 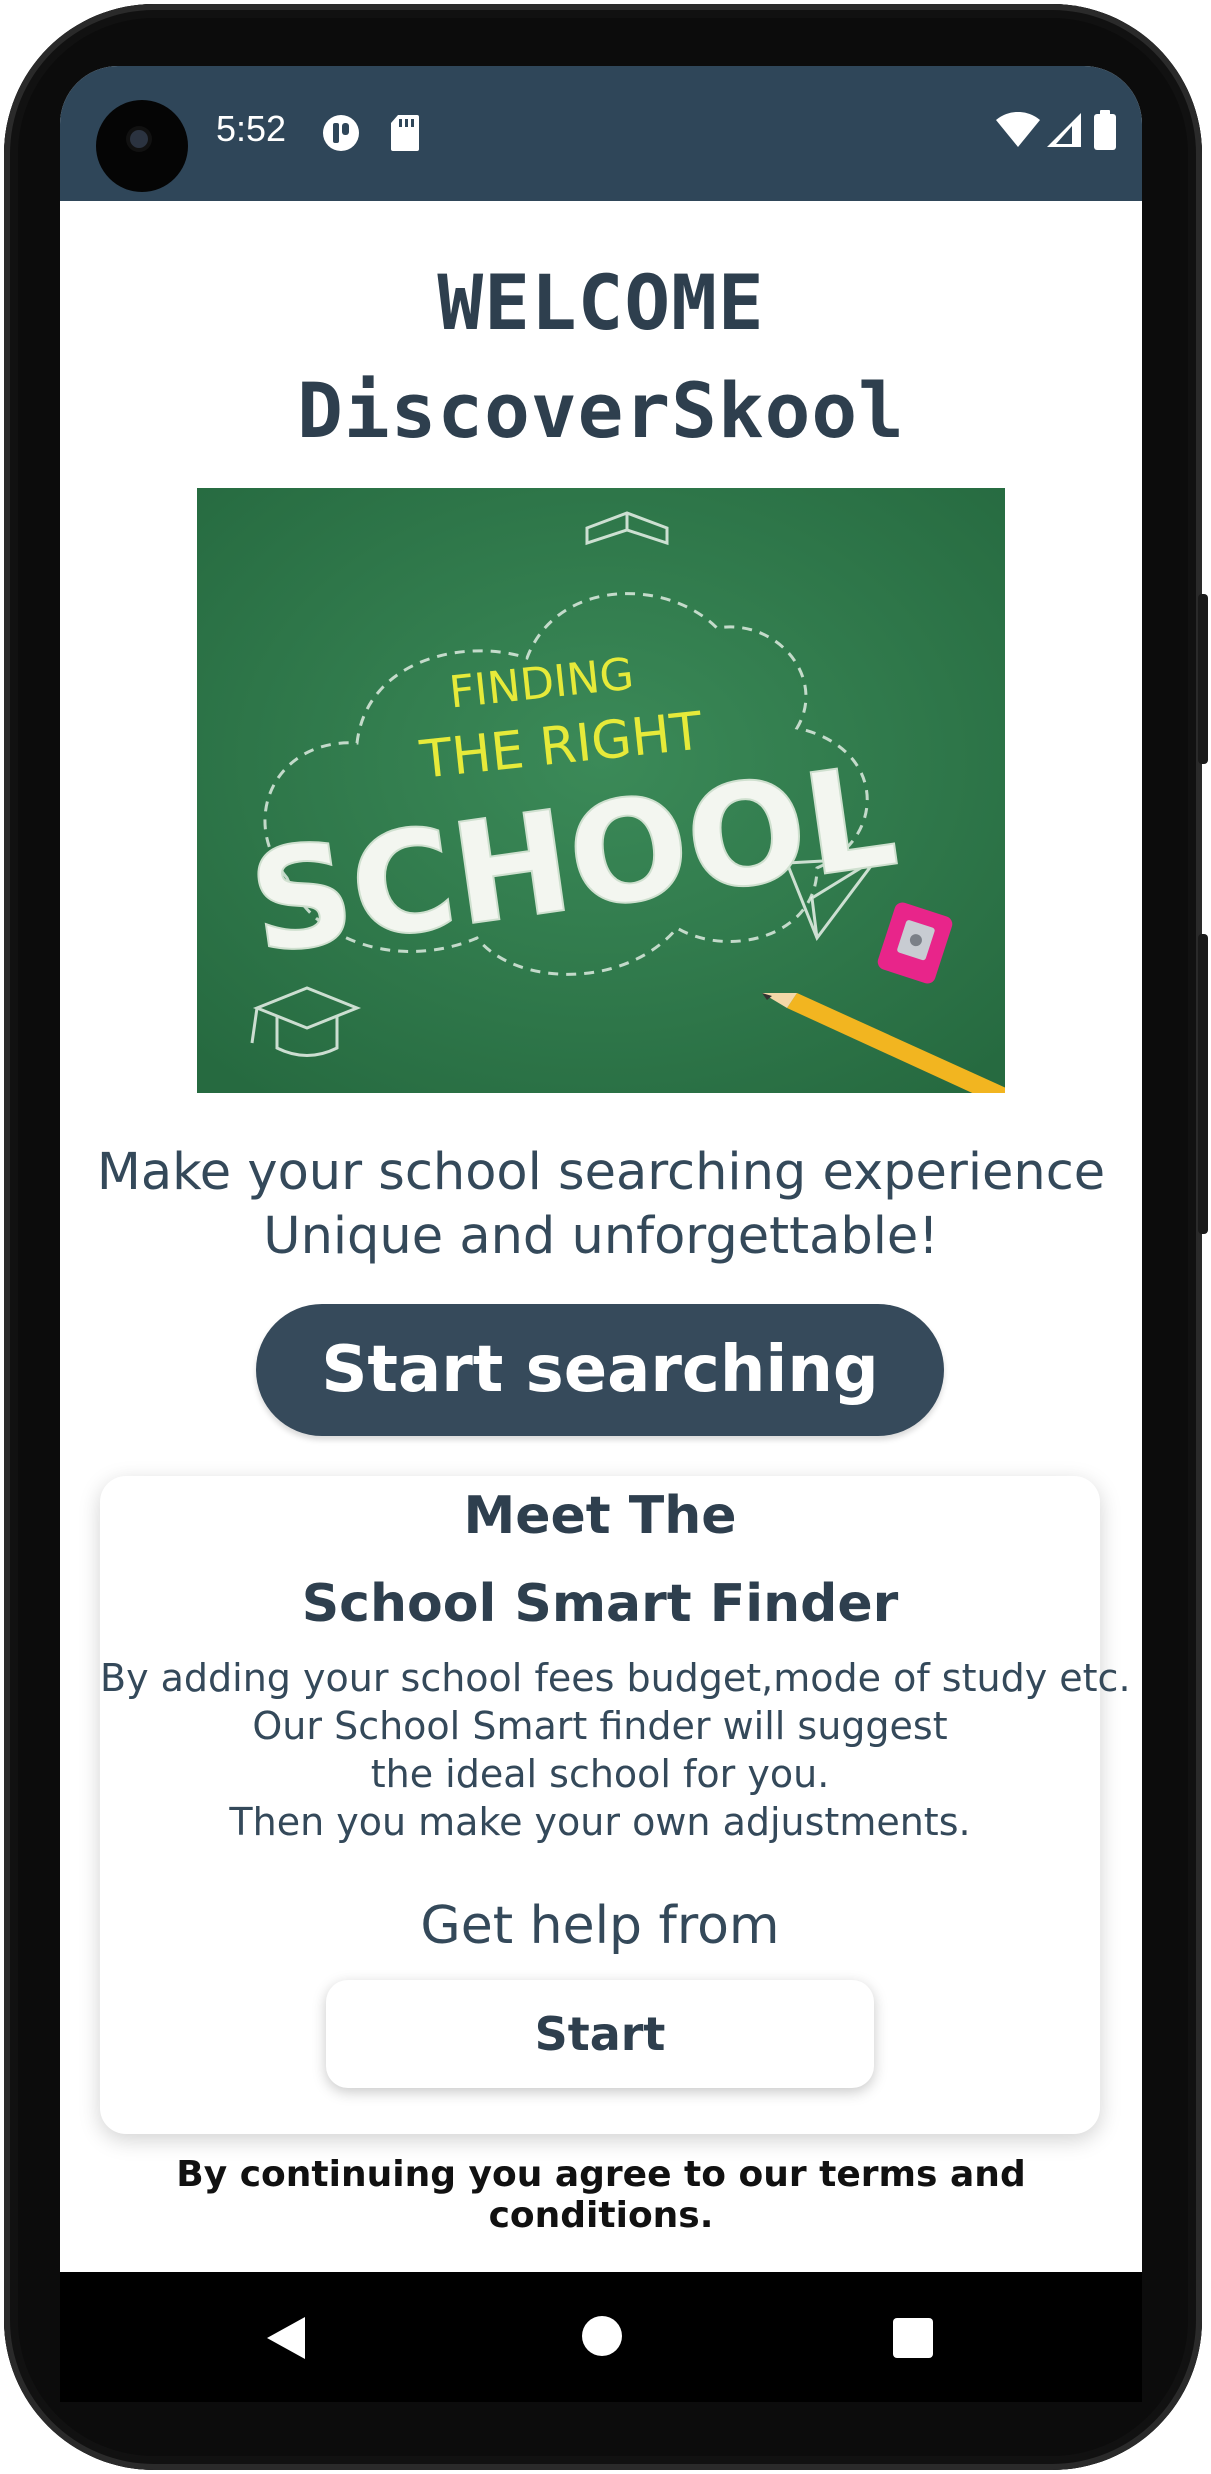 I want to click on notification-app-icon, so click(x=341, y=133).